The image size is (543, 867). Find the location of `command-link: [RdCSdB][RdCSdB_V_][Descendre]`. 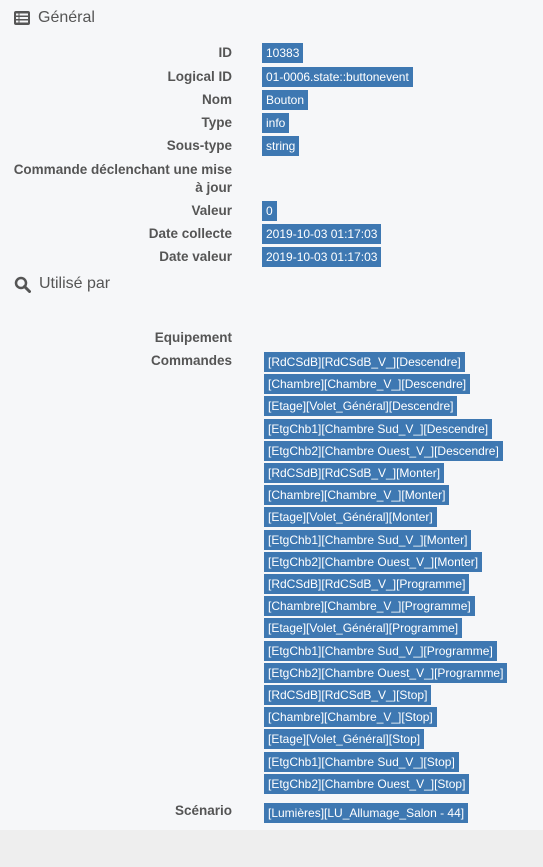

command-link: [RdCSdB][RdCSdB_V_][Descendre] is located at coordinates (364, 362).